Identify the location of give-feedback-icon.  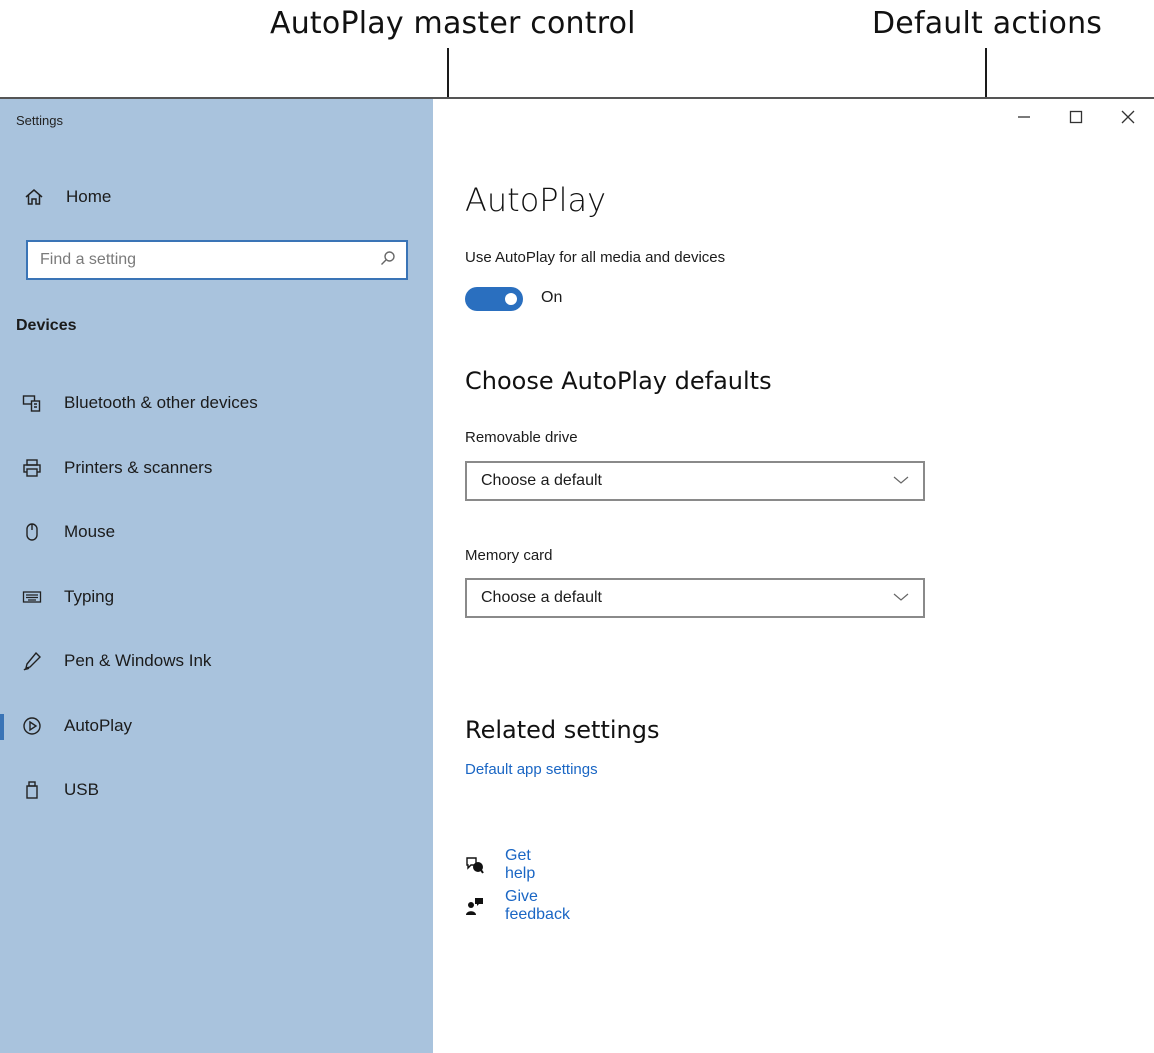
(475, 906).